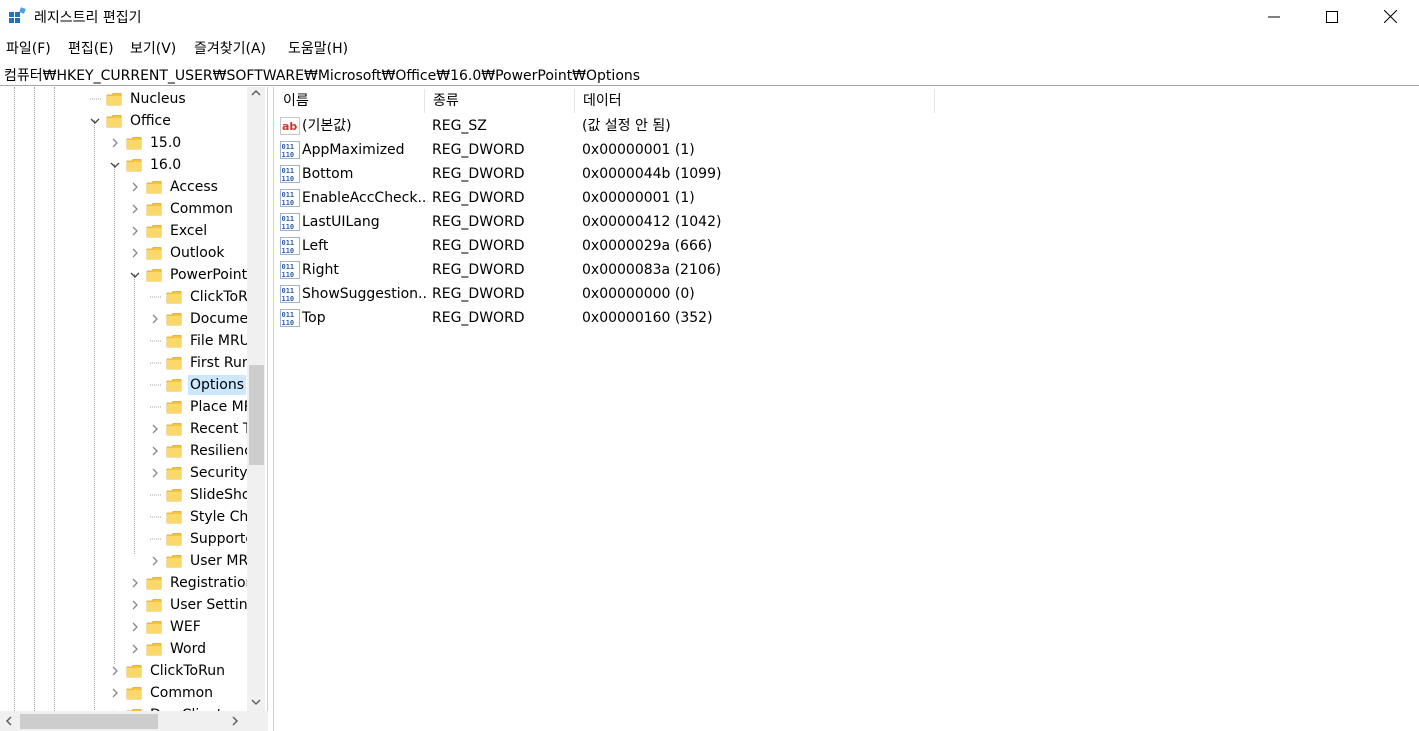  Describe the element at coordinates (153, 48) in the screenshot. I see `menu-view: 보기(V)` at that location.